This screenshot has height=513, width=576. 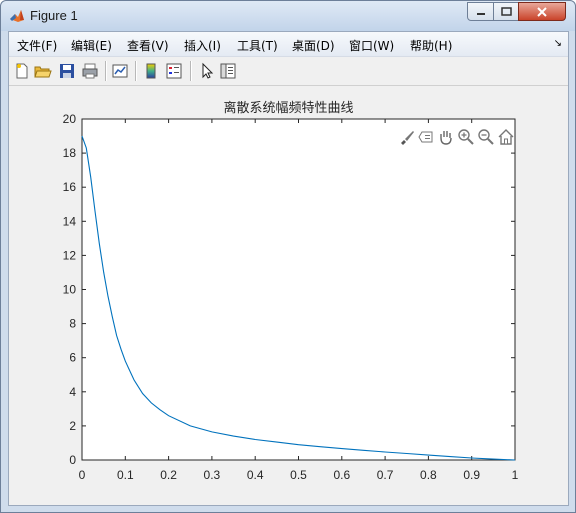 I want to click on brush-icon, so click(x=407, y=137).